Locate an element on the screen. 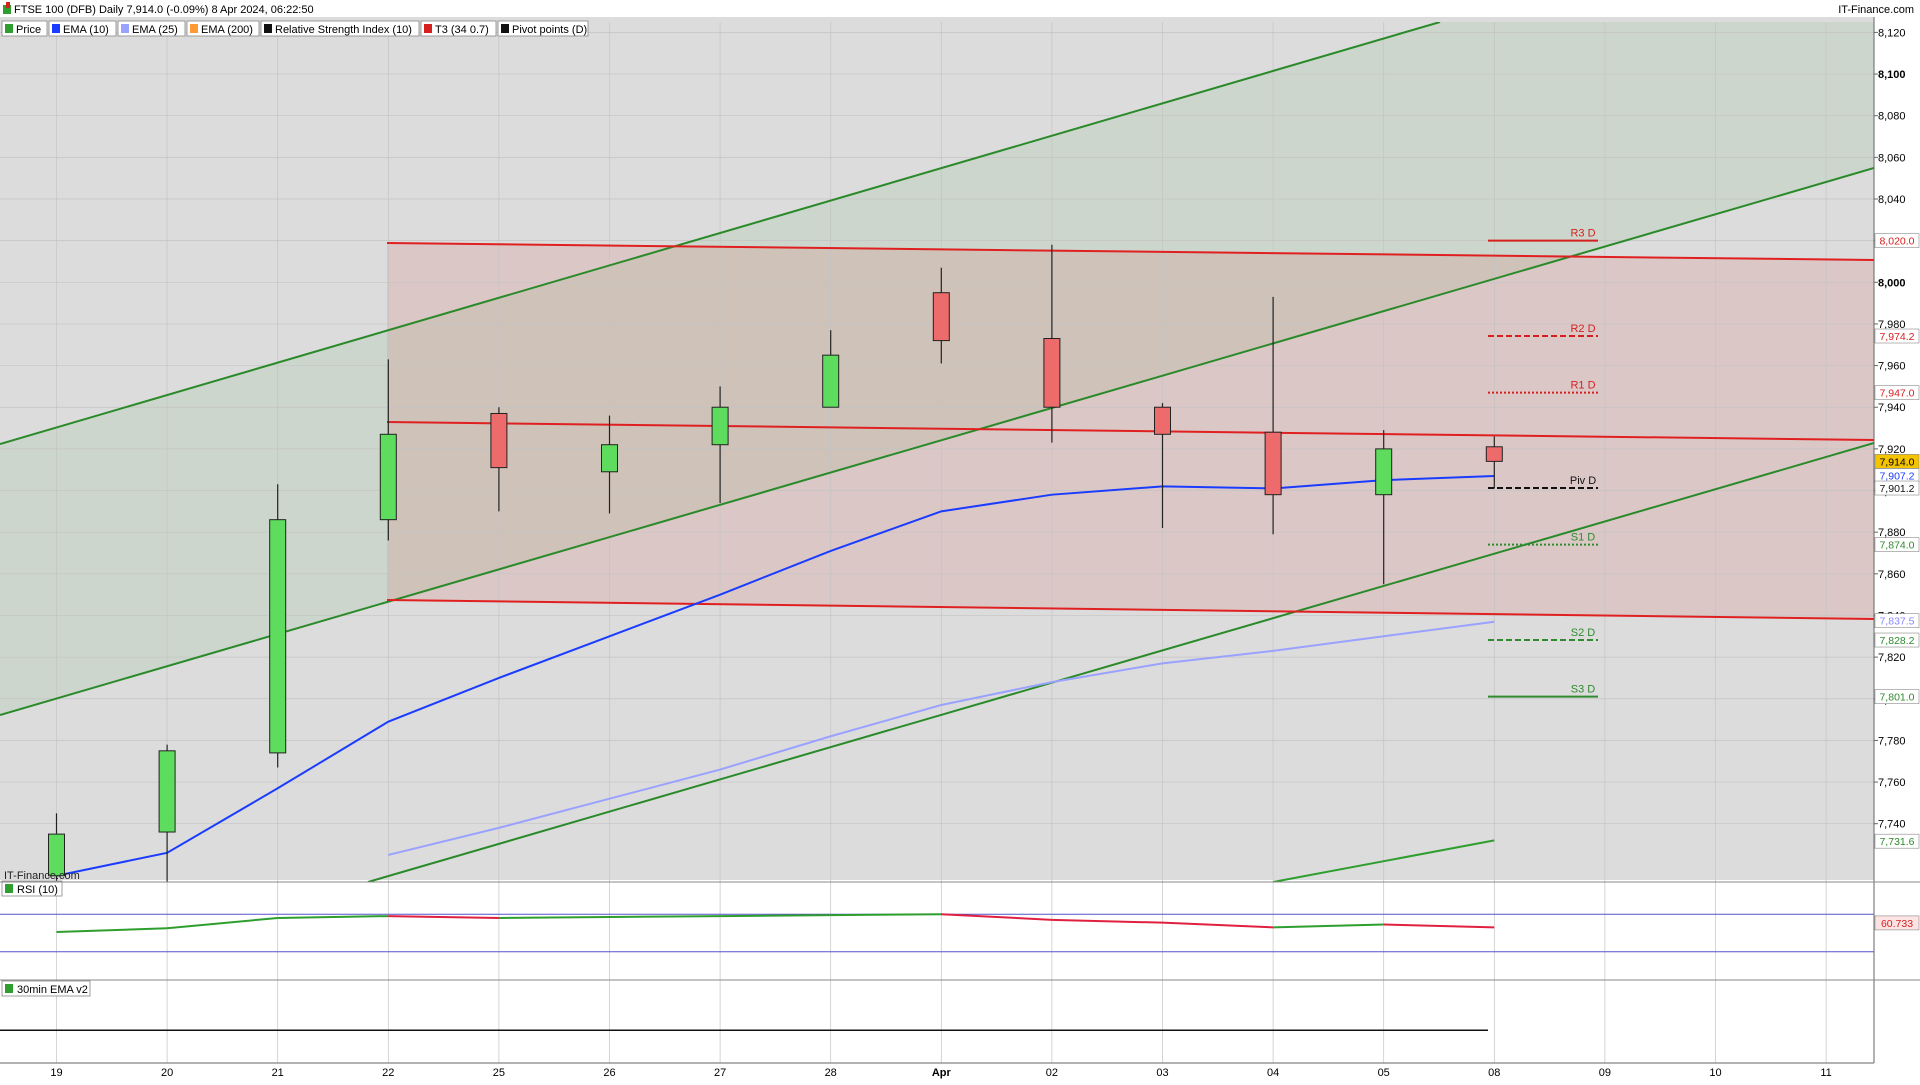 The height and width of the screenshot is (1085, 1920). price-tag-label-8: 7,828.2 is located at coordinates (1896, 641).